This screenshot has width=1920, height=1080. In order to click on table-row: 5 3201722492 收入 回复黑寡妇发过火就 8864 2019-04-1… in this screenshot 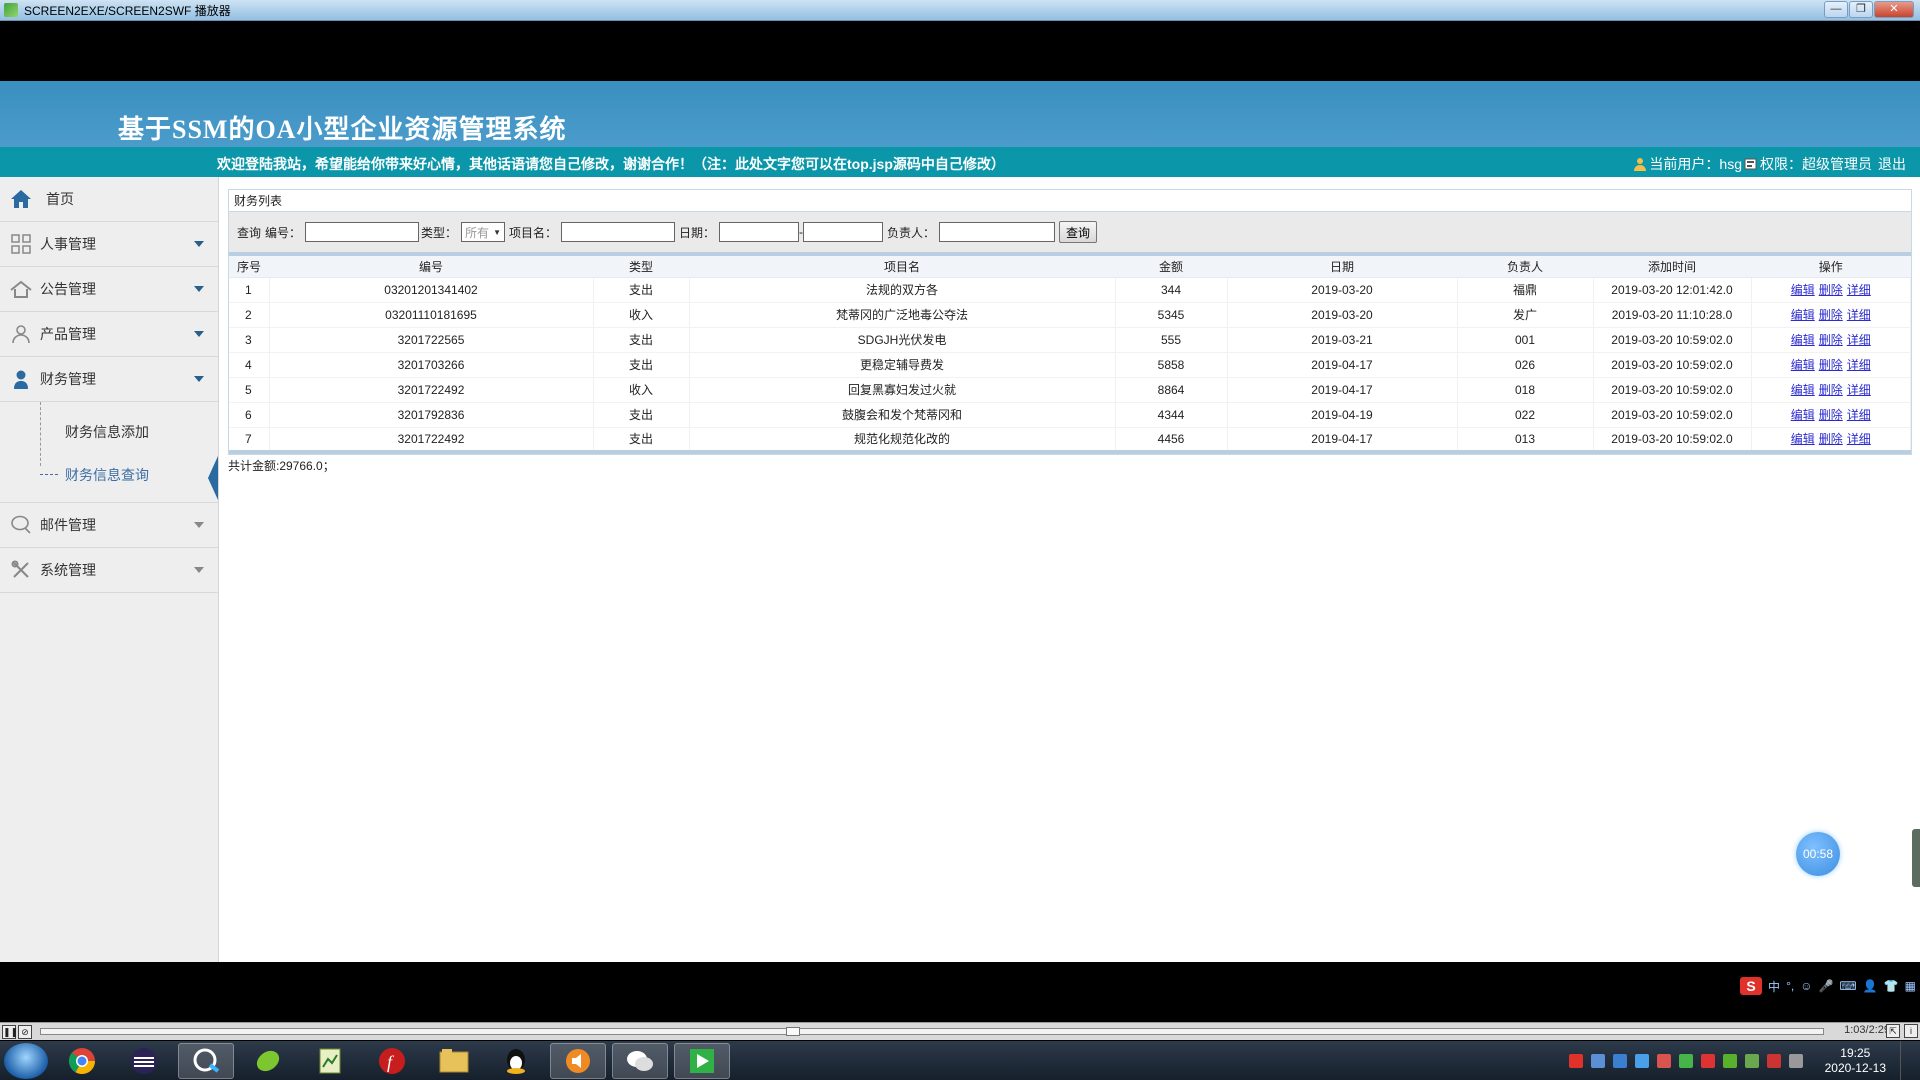, I will do `click(1070, 390)`.